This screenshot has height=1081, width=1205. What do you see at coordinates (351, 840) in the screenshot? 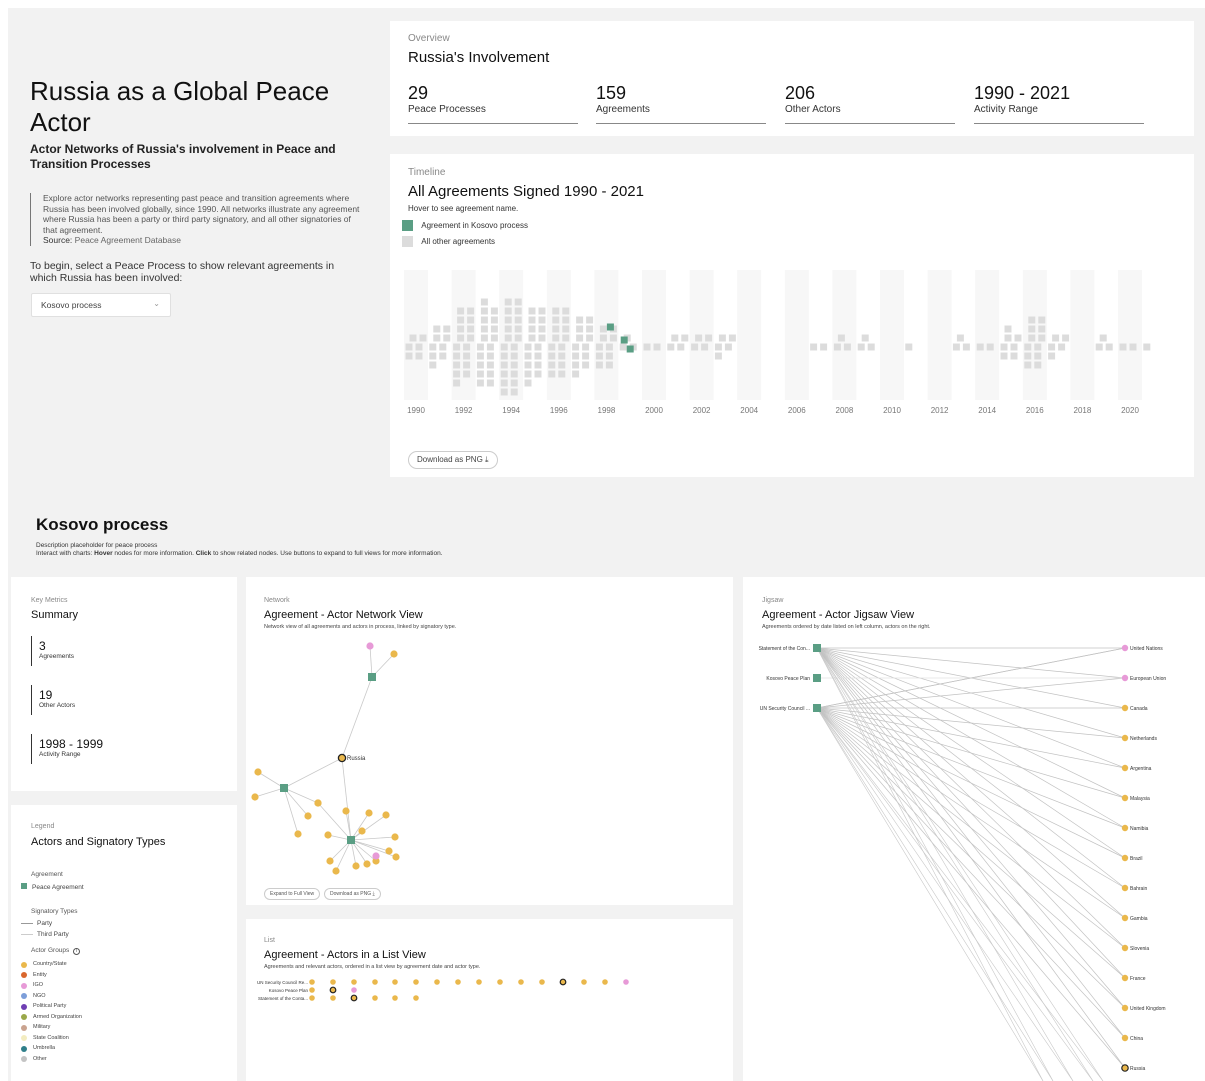
I see `agreement-node` at bounding box center [351, 840].